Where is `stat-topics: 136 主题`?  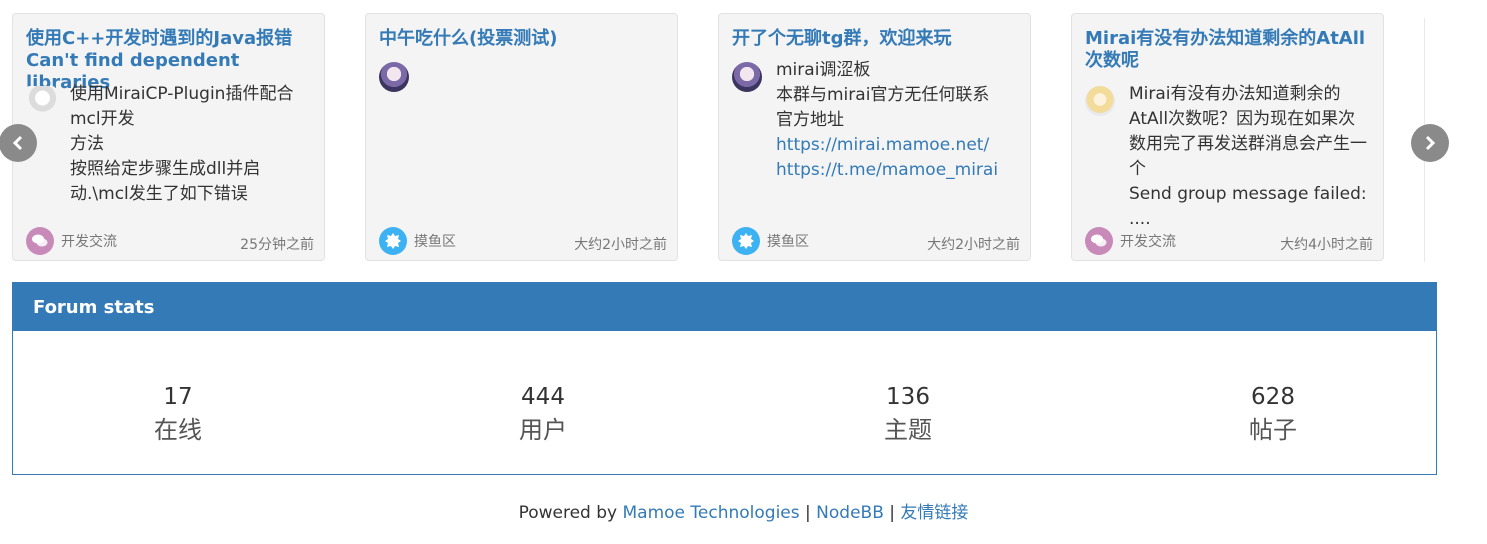 stat-topics: 136 主题 is located at coordinates (908, 415).